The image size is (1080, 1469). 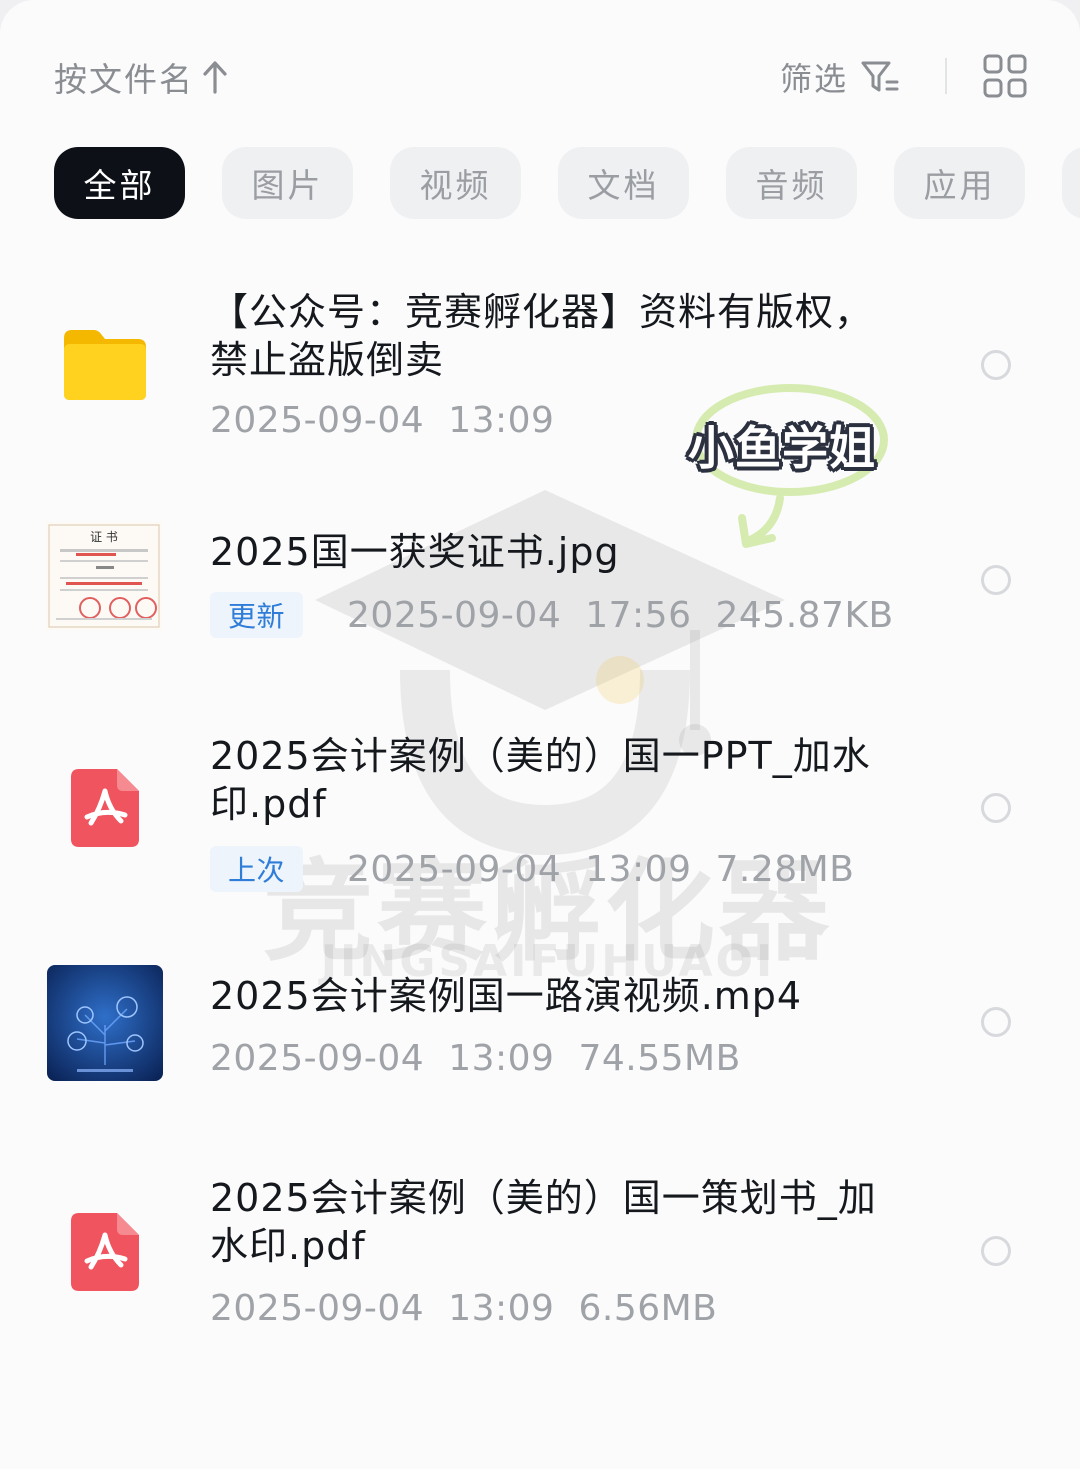 What do you see at coordinates (560, 780) in the screenshot?
I see `file-name: 2025会计案例（美的）国一PPT_加水 印.pdf` at bounding box center [560, 780].